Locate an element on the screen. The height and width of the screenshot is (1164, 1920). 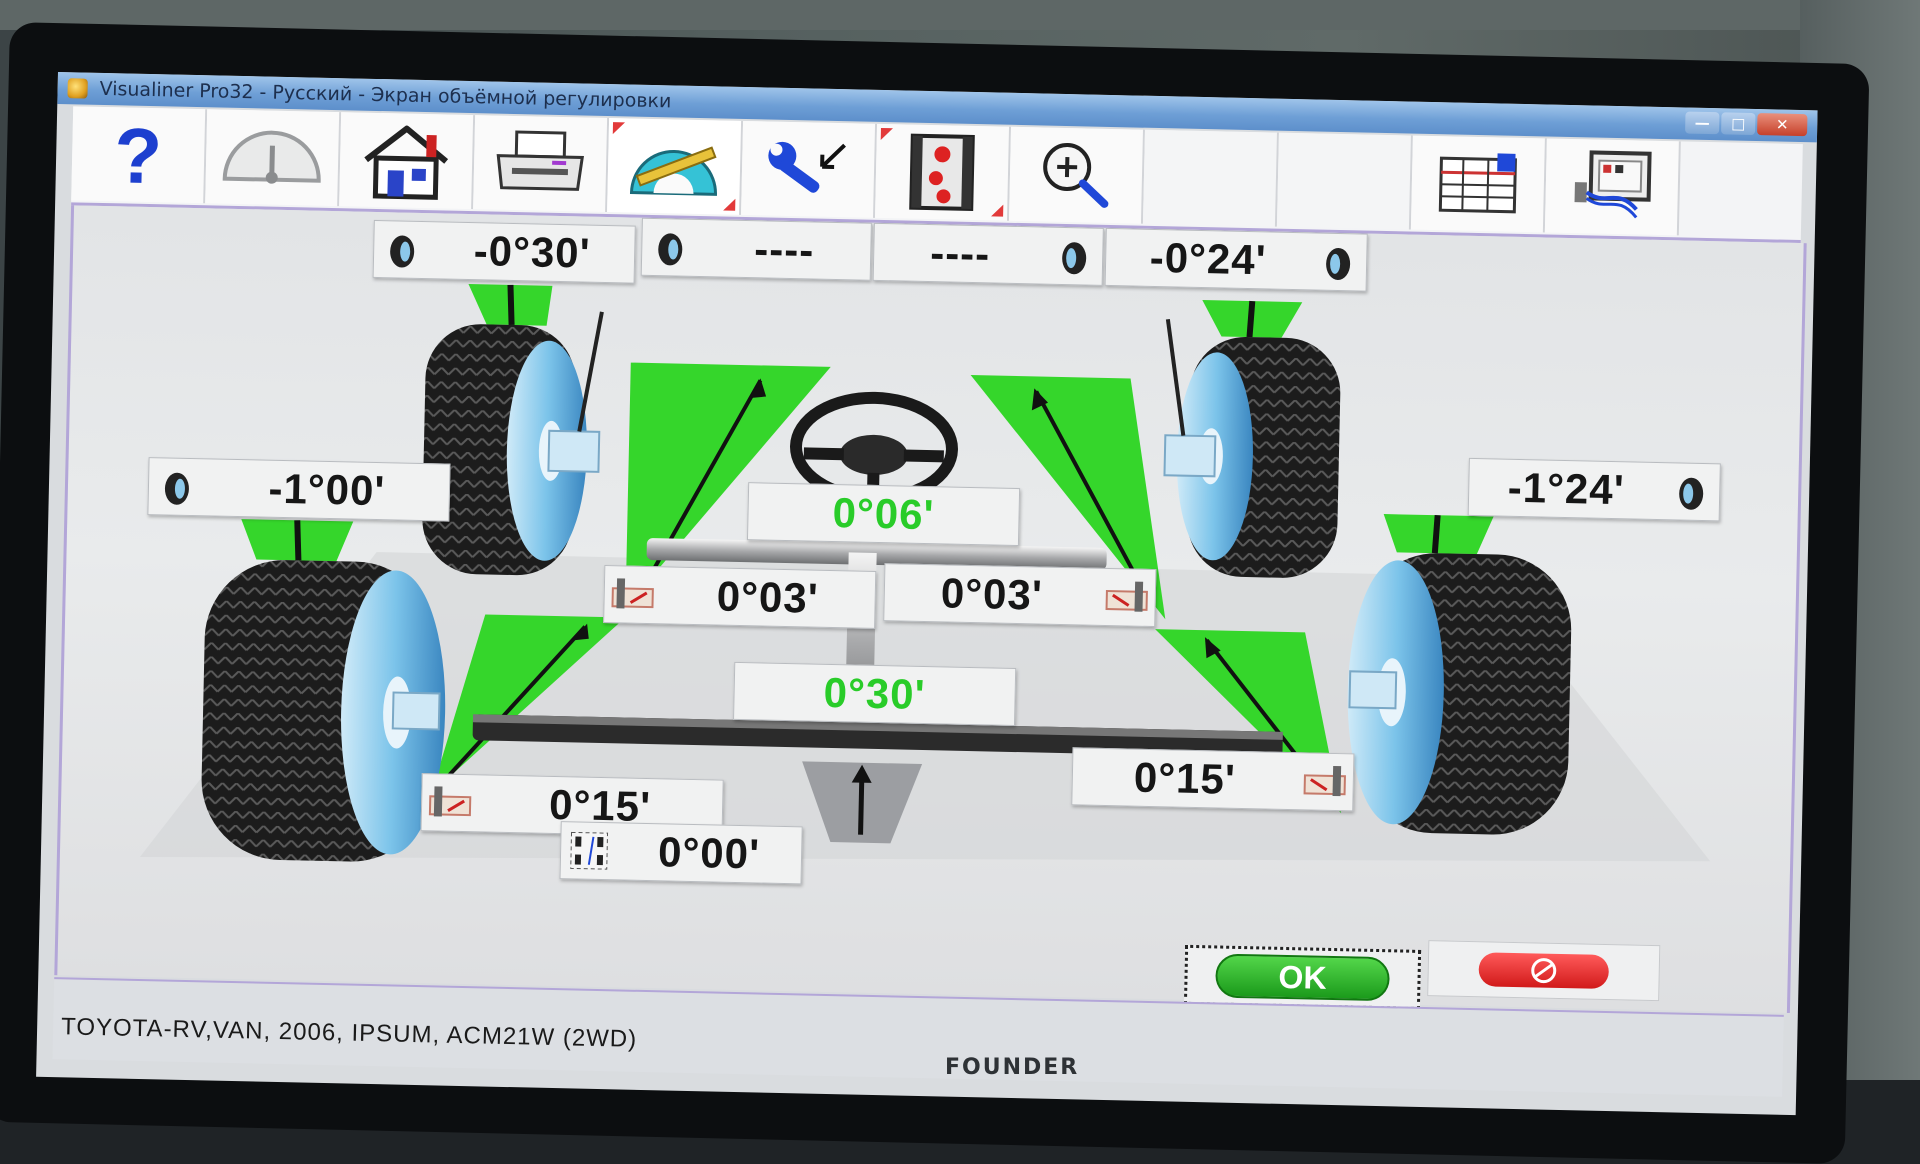
thrust-angle-value: 0°00' is located at coordinates (709, 853).